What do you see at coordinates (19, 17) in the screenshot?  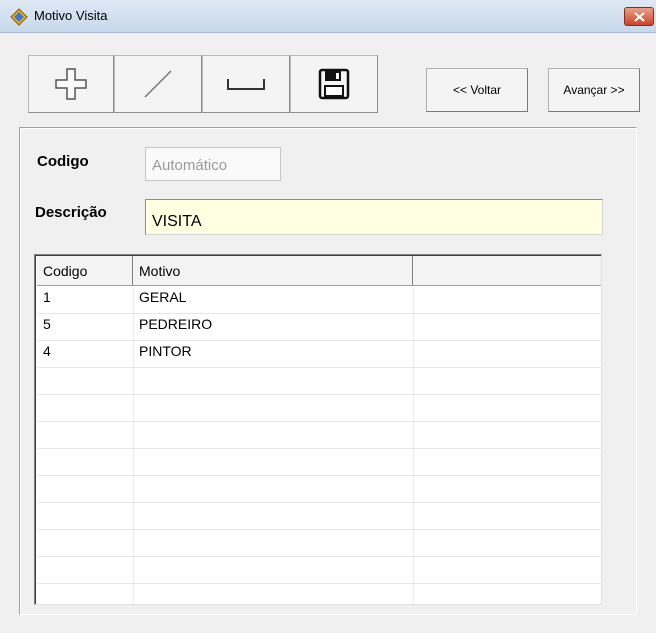 I see `app-icon` at bounding box center [19, 17].